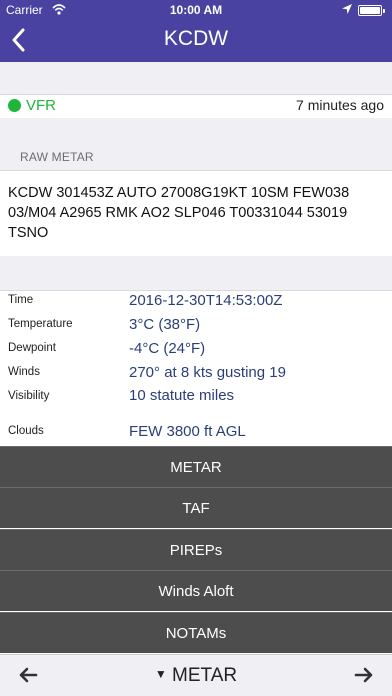 The height and width of the screenshot is (696, 392). Describe the element at coordinates (196, 78) in the screenshot. I see `spacer-top` at that location.